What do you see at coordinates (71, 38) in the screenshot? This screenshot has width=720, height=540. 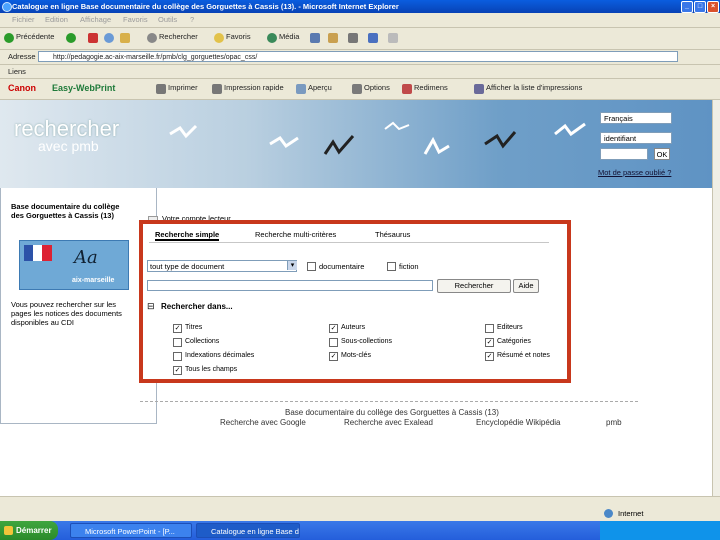 I see `forward-arrow-icon` at bounding box center [71, 38].